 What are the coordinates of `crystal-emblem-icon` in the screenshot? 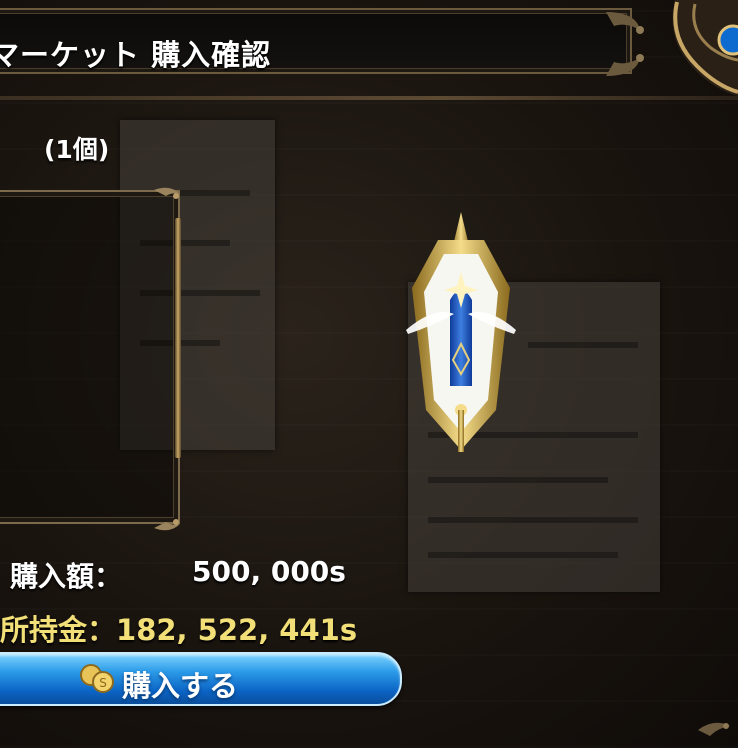 It's located at (461, 332).